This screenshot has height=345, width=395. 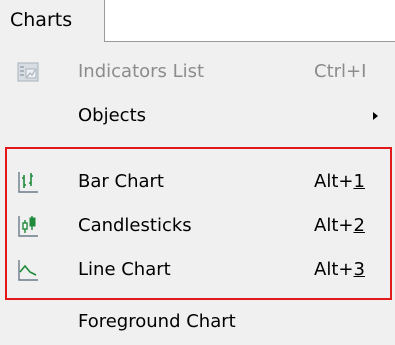 What do you see at coordinates (157, 321) in the screenshot?
I see `menu-item-label: Foreground Chart` at bounding box center [157, 321].